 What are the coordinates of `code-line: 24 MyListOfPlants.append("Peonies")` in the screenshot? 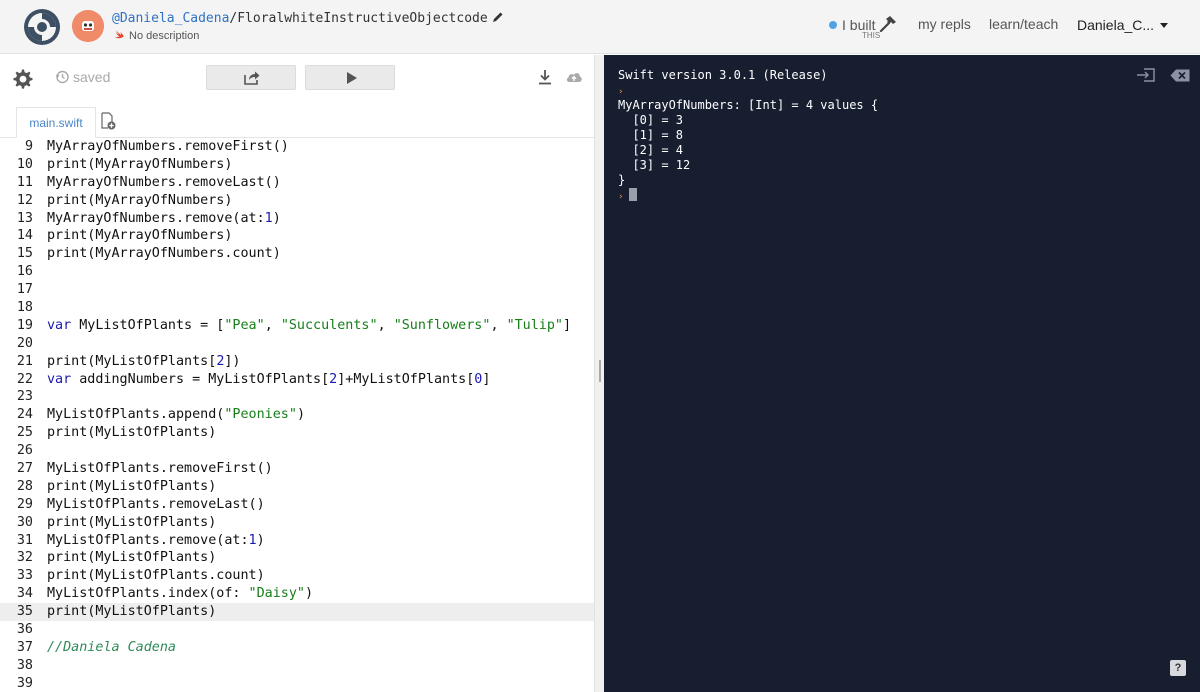 It's located at (297, 415).